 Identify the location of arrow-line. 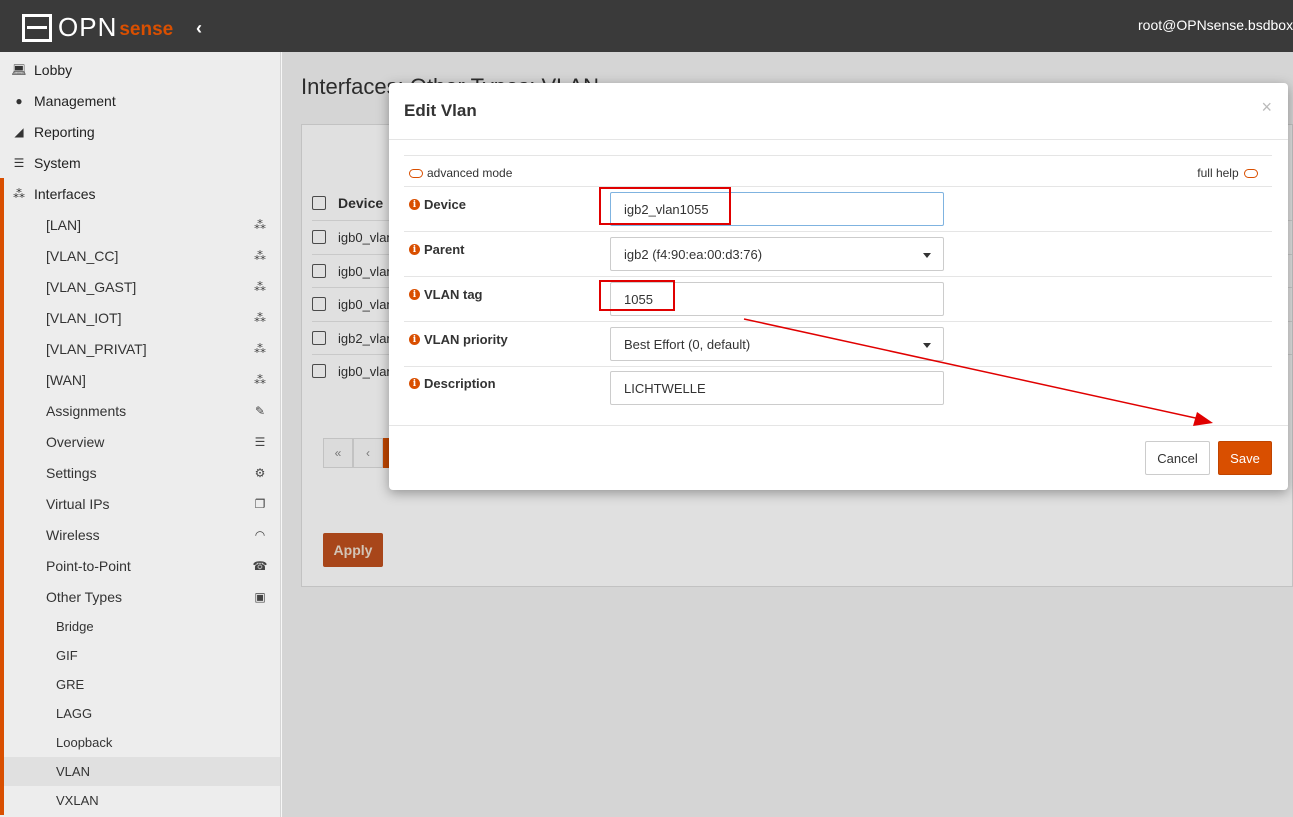
(972, 369).